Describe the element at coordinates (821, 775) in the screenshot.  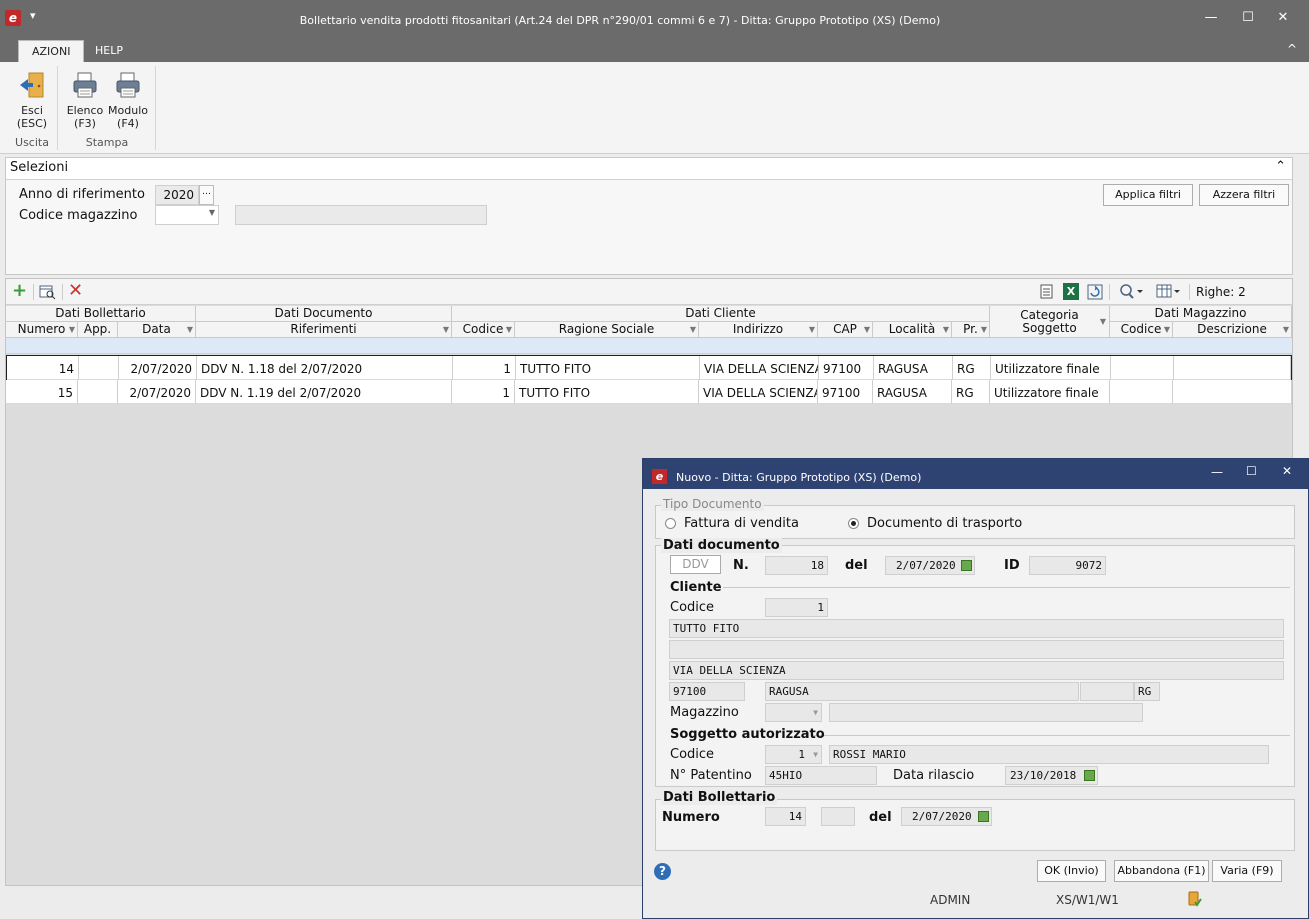
I see `patentino-input: 45HIO` at that location.